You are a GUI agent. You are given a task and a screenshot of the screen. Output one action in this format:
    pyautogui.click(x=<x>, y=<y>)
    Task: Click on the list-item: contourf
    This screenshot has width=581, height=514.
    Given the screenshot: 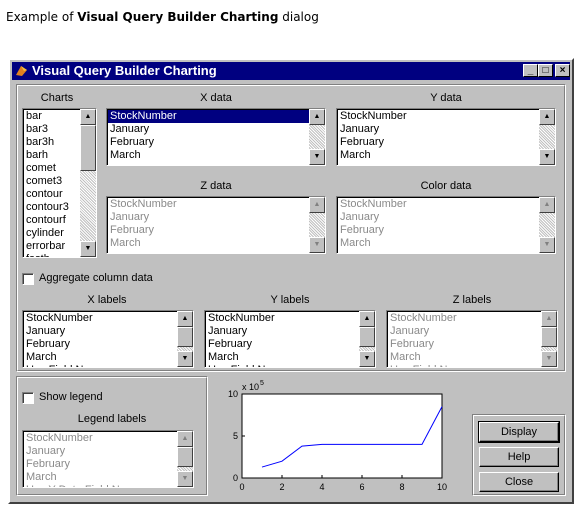 What is the action you would take?
    pyautogui.click(x=52, y=220)
    